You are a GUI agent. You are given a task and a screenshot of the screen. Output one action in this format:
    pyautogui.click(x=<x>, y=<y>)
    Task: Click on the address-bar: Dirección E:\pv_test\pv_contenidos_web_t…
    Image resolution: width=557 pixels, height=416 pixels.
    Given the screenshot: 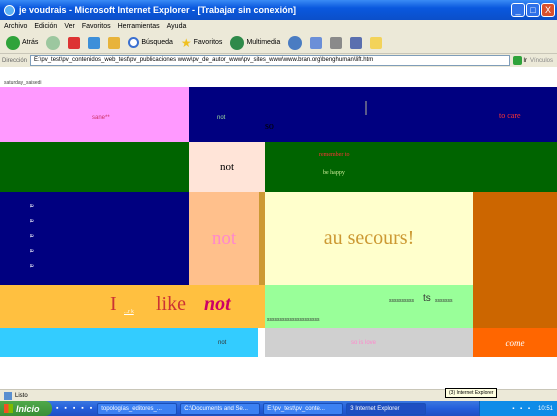 What is the action you would take?
    pyautogui.click(x=278, y=60)
    